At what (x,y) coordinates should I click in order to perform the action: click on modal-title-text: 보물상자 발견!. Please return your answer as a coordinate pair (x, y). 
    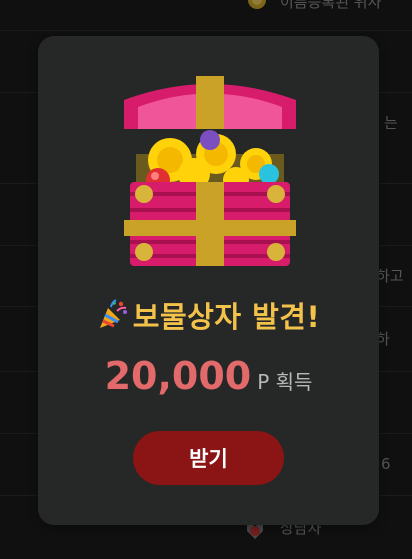
    Looking at the image, I should click on (226, 317).